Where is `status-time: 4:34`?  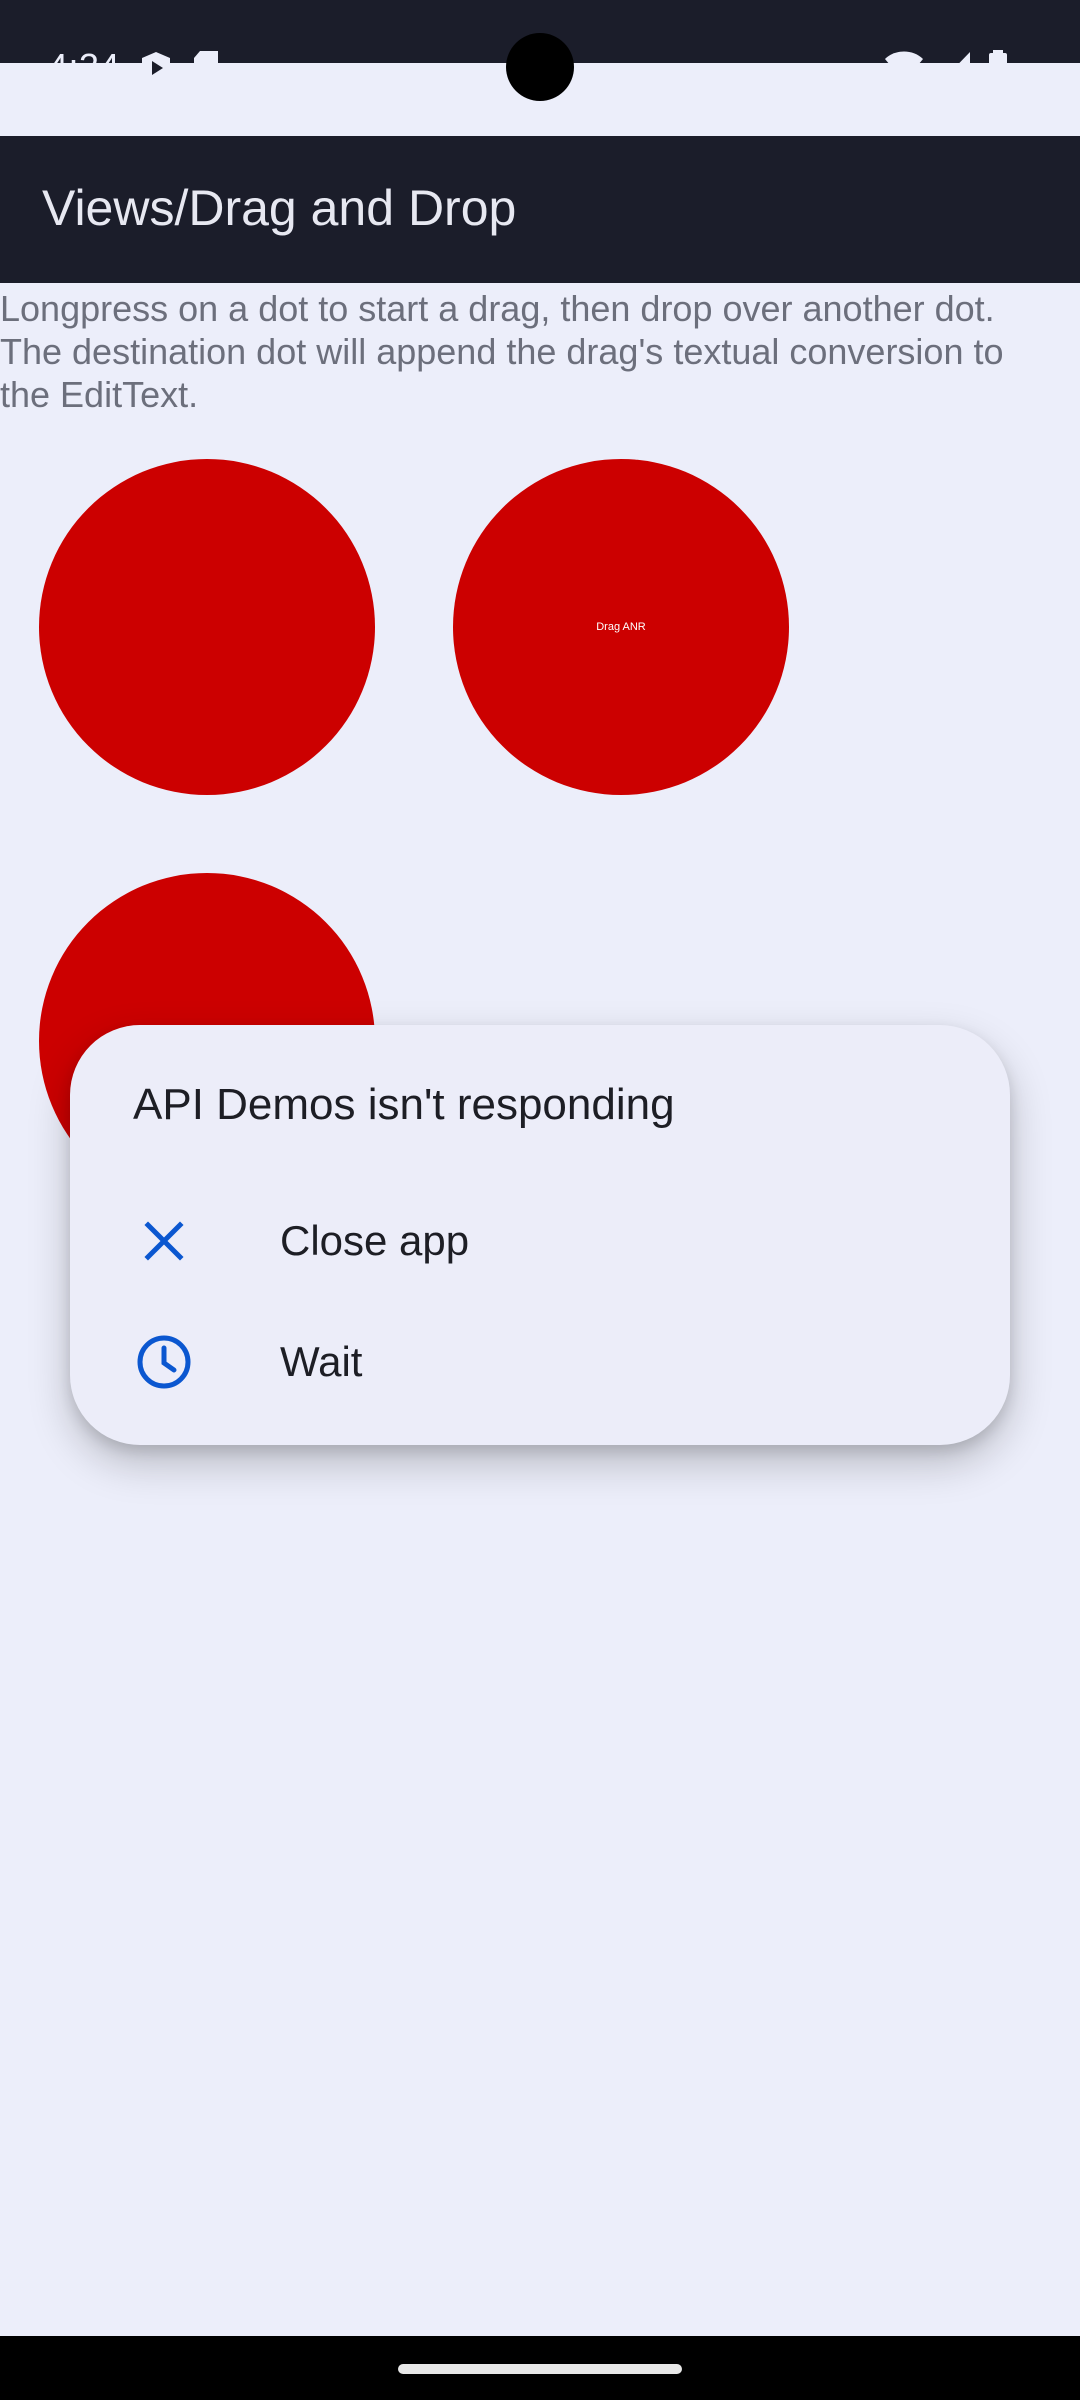 status-time: 4:34 is located at coordinates (84, 66).